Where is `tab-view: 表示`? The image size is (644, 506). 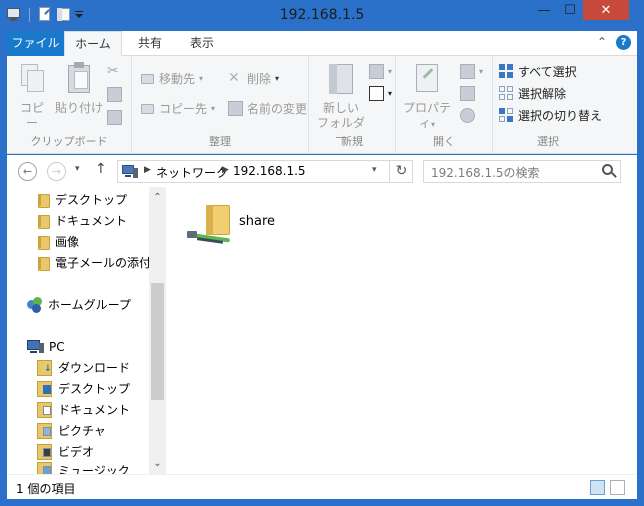
tab-view: 表示 is located at coordinates (202, 43).